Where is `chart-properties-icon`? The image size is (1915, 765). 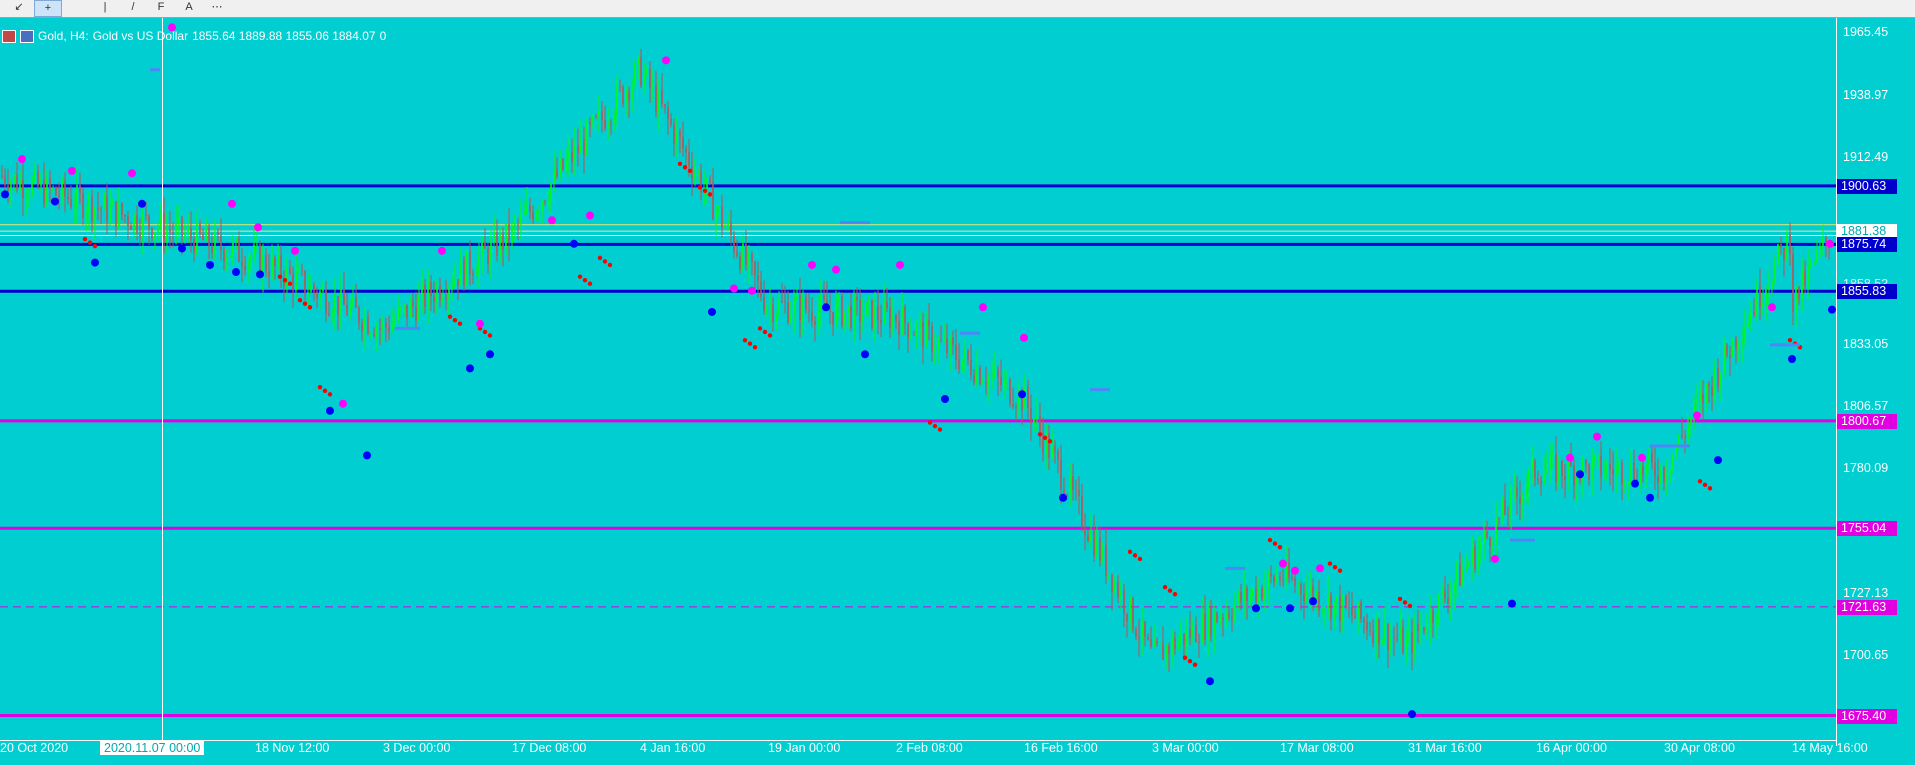
chart-properties-icon is located at coordinates (27, 36).